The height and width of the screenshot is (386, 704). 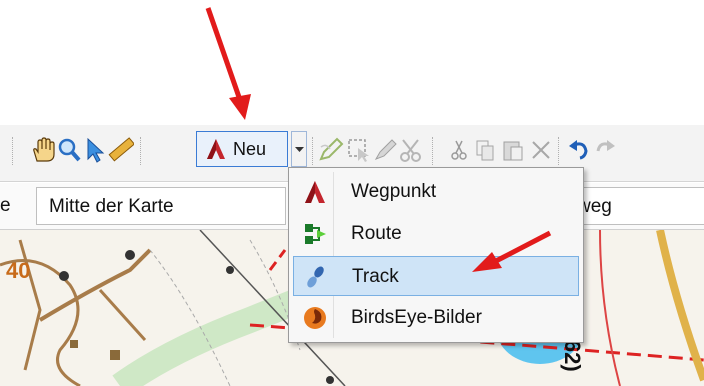 I want to click on new-button: Neu, so click(x=242, y=149).